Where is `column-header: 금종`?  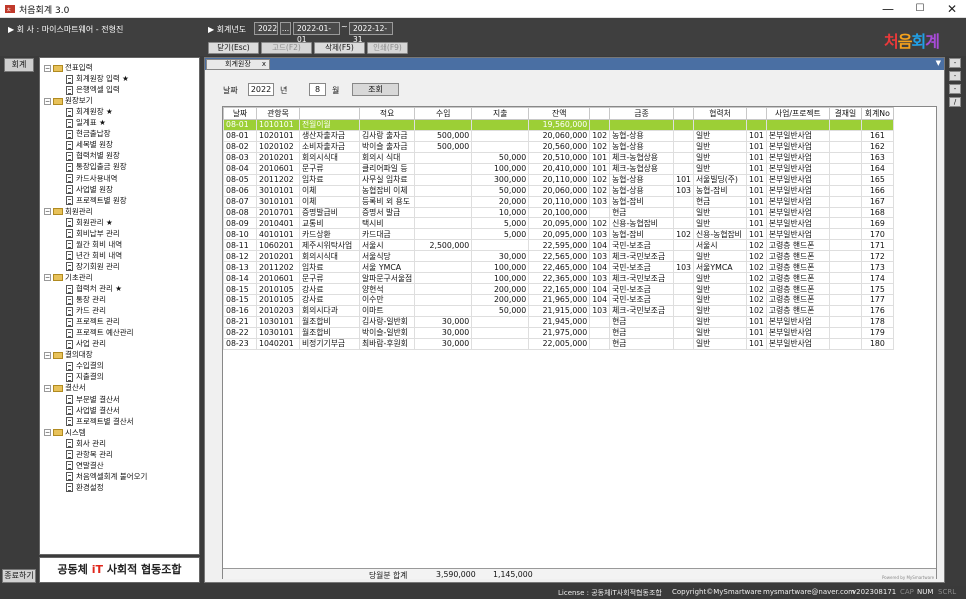
column-header: 금종 is located at coordinates (642, 113).